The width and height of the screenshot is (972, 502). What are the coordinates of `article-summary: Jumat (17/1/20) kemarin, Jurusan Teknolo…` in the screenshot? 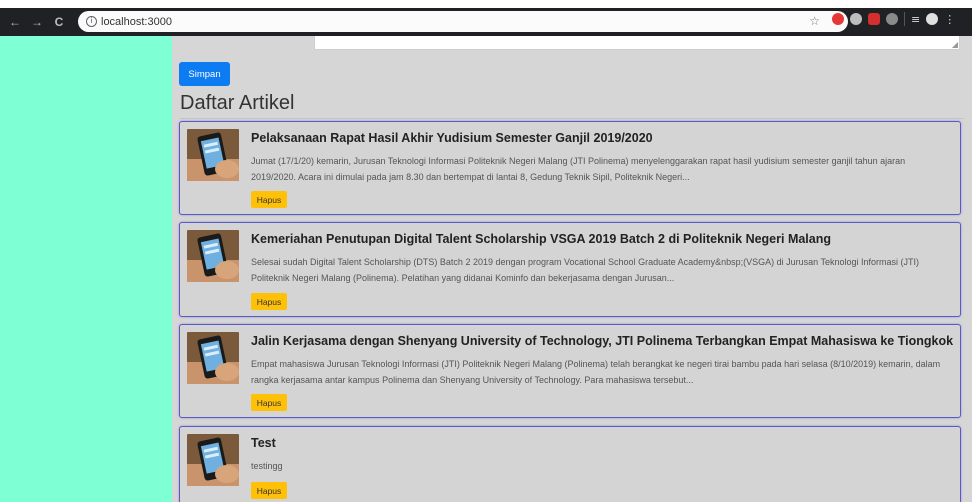 It's located at (578, 169).